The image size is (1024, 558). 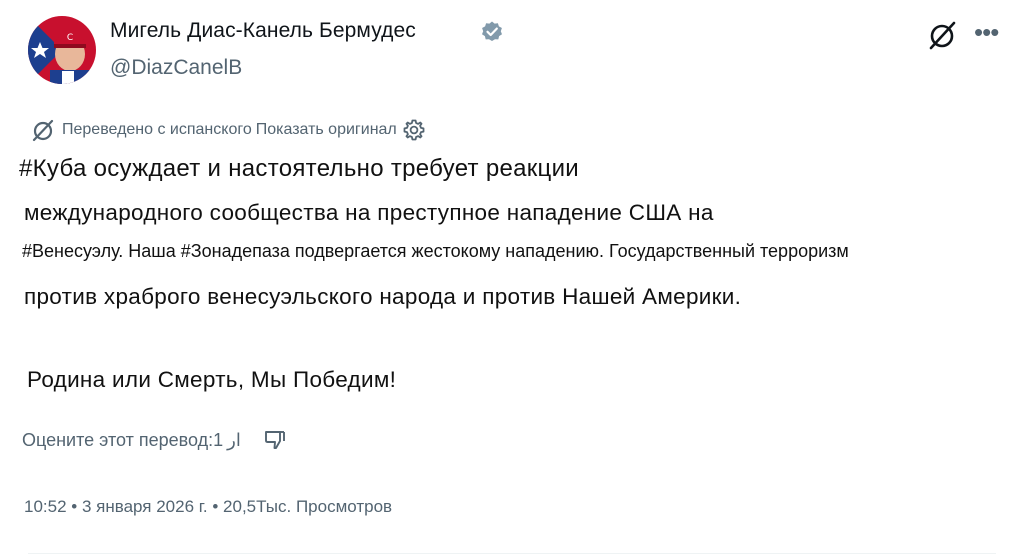 What do you see at coordinates (176, 68) in the screenshot?
I see `author-handle: @DiazCanelB` at bounding box center [176, 68].